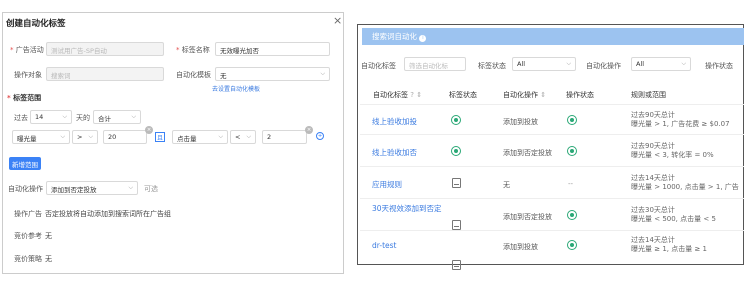  Describe the element at coordinates (412, 95) in the screenshot. I see `help-icon: ?` at that location.